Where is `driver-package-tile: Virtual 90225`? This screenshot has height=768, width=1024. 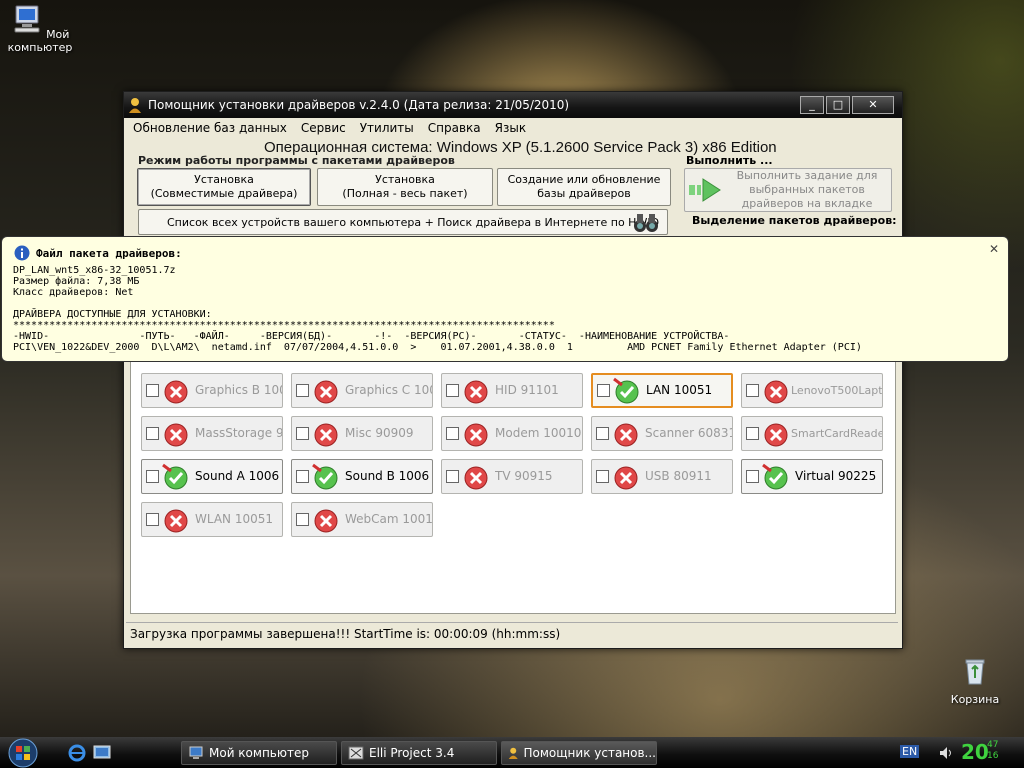 driver-package-tile: Virtual 90225 is located at coordinates (812, 476).